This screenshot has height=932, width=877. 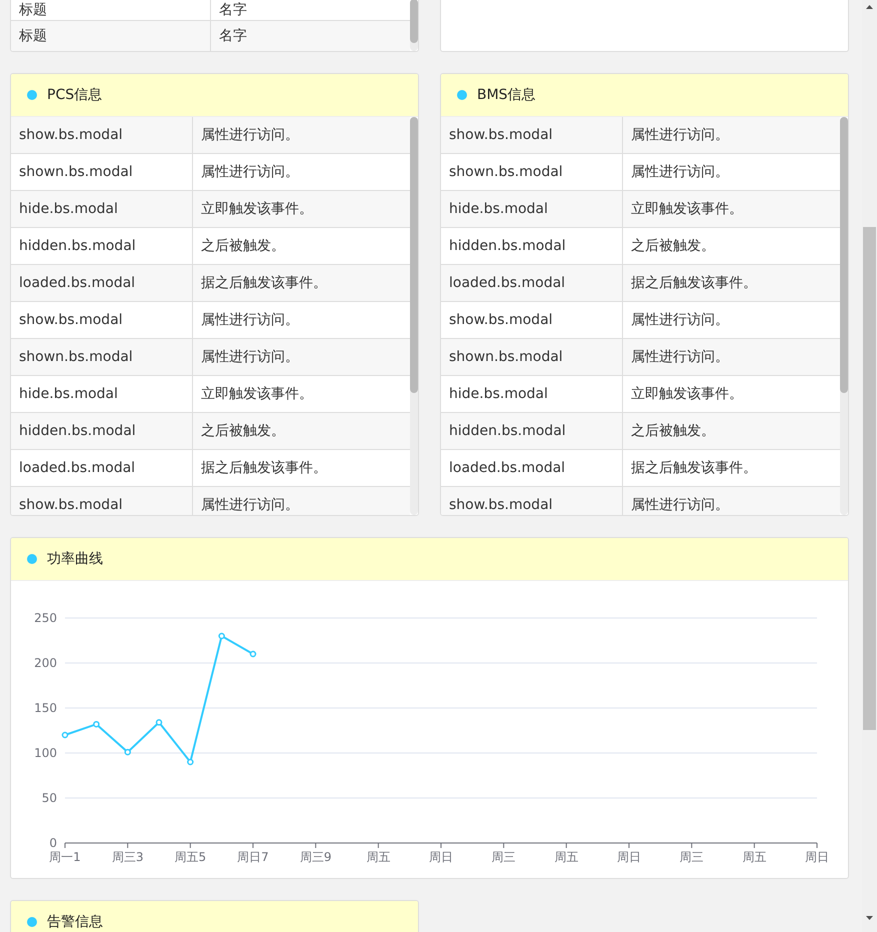 What do you see at coordinates (190, 857) in the screenshot?
I see `axis-label: 周五5` at bounding box center [190, 857].